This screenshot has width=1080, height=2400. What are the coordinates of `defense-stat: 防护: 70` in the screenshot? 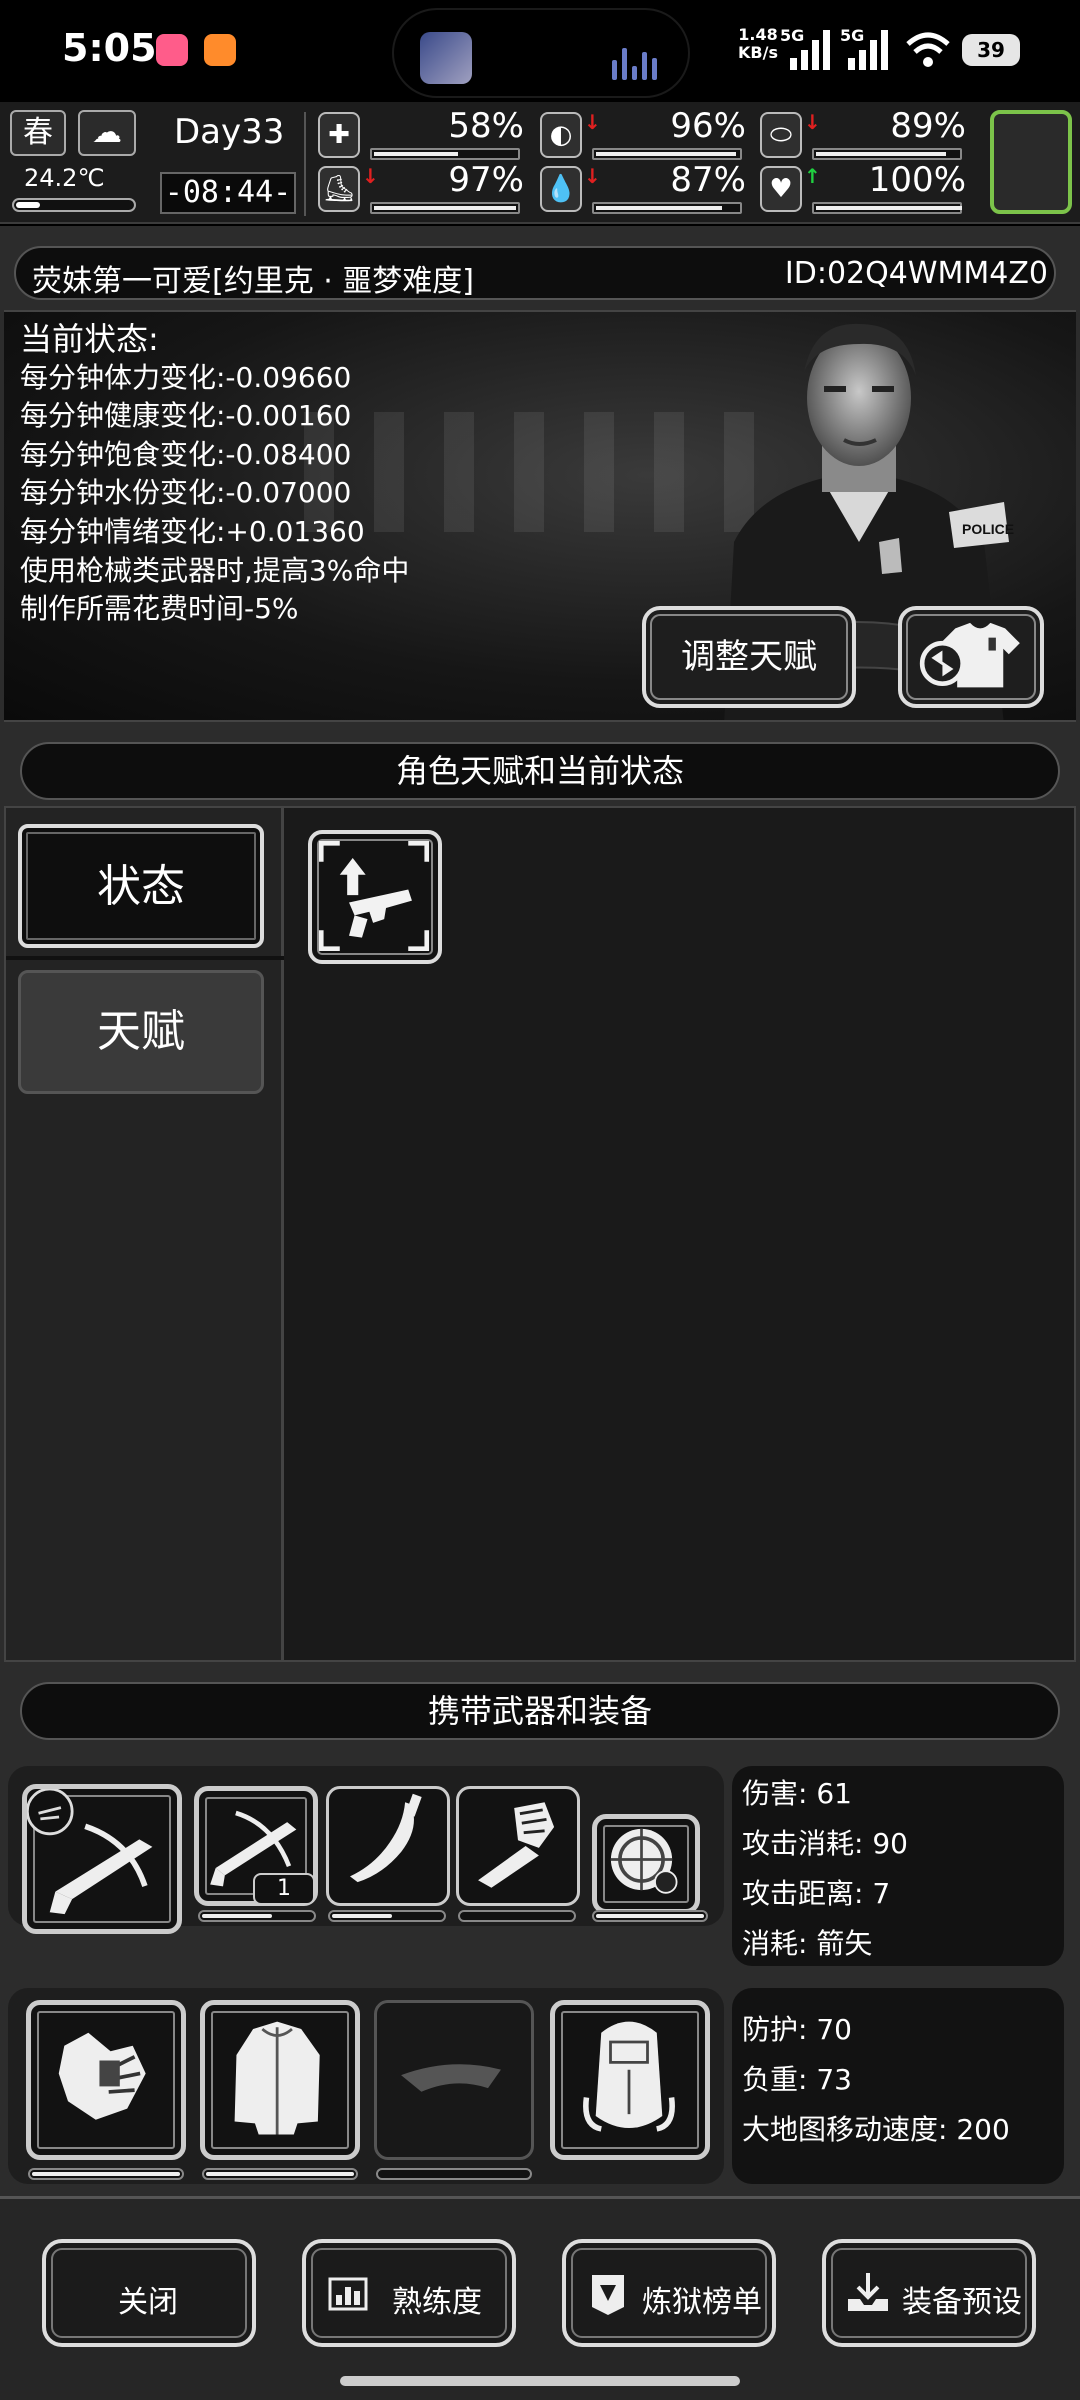 It's located at (797, 2029).